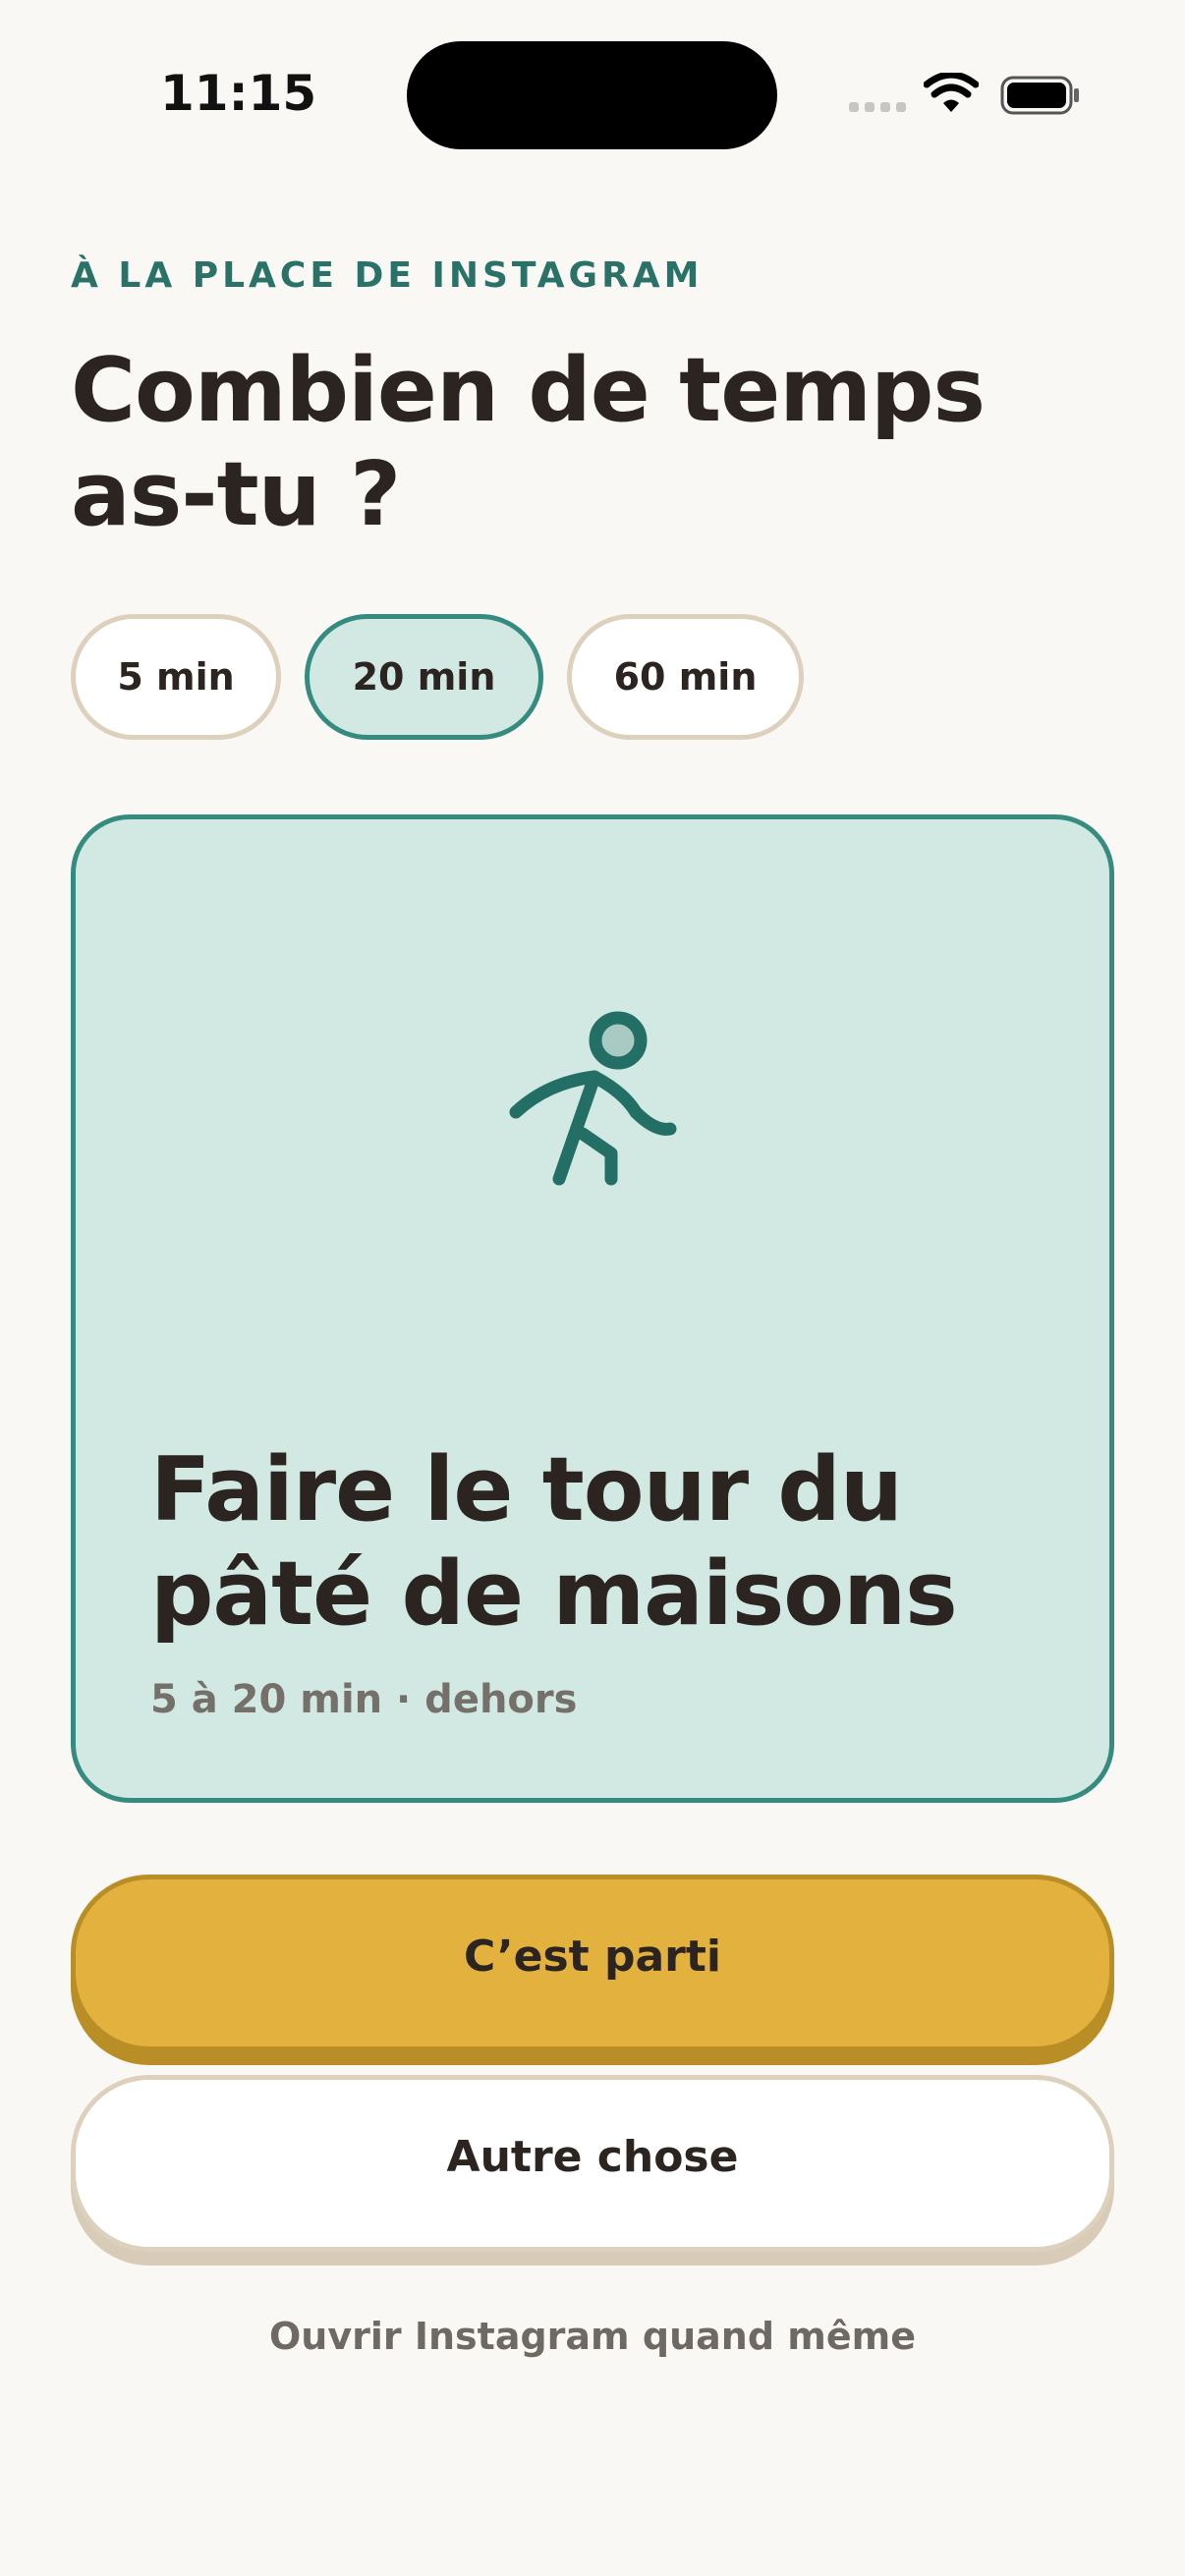 Image resolution: width=1185 pixels, height=2576 pixels. What do you see at coordinates (593, 1098) in the screenshot?
I see `walking-person-icon` at bounding box center [593, 1098].